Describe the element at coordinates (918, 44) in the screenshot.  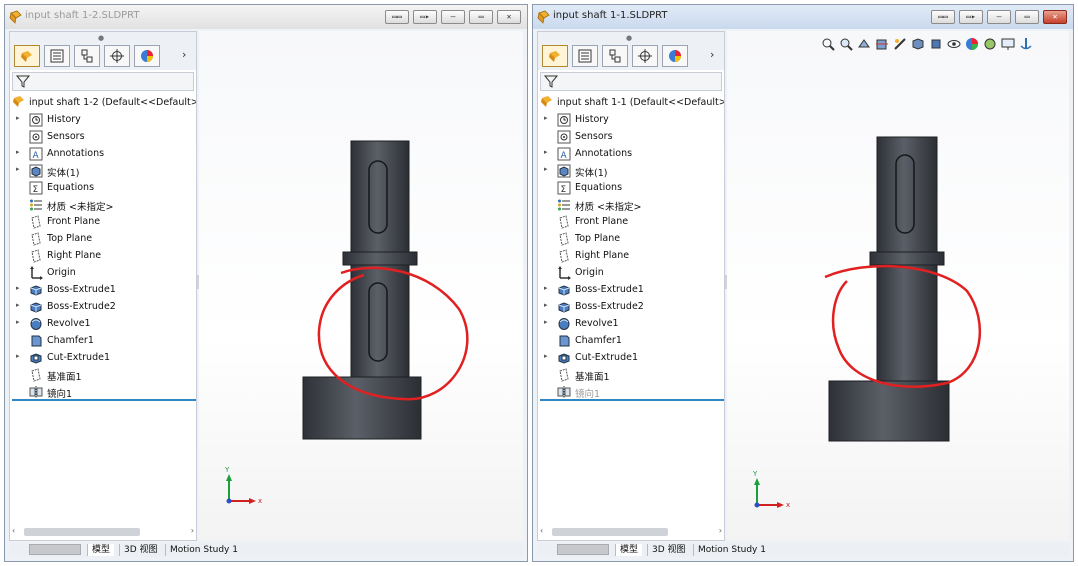
I see `view-orientation-icon` at that location.